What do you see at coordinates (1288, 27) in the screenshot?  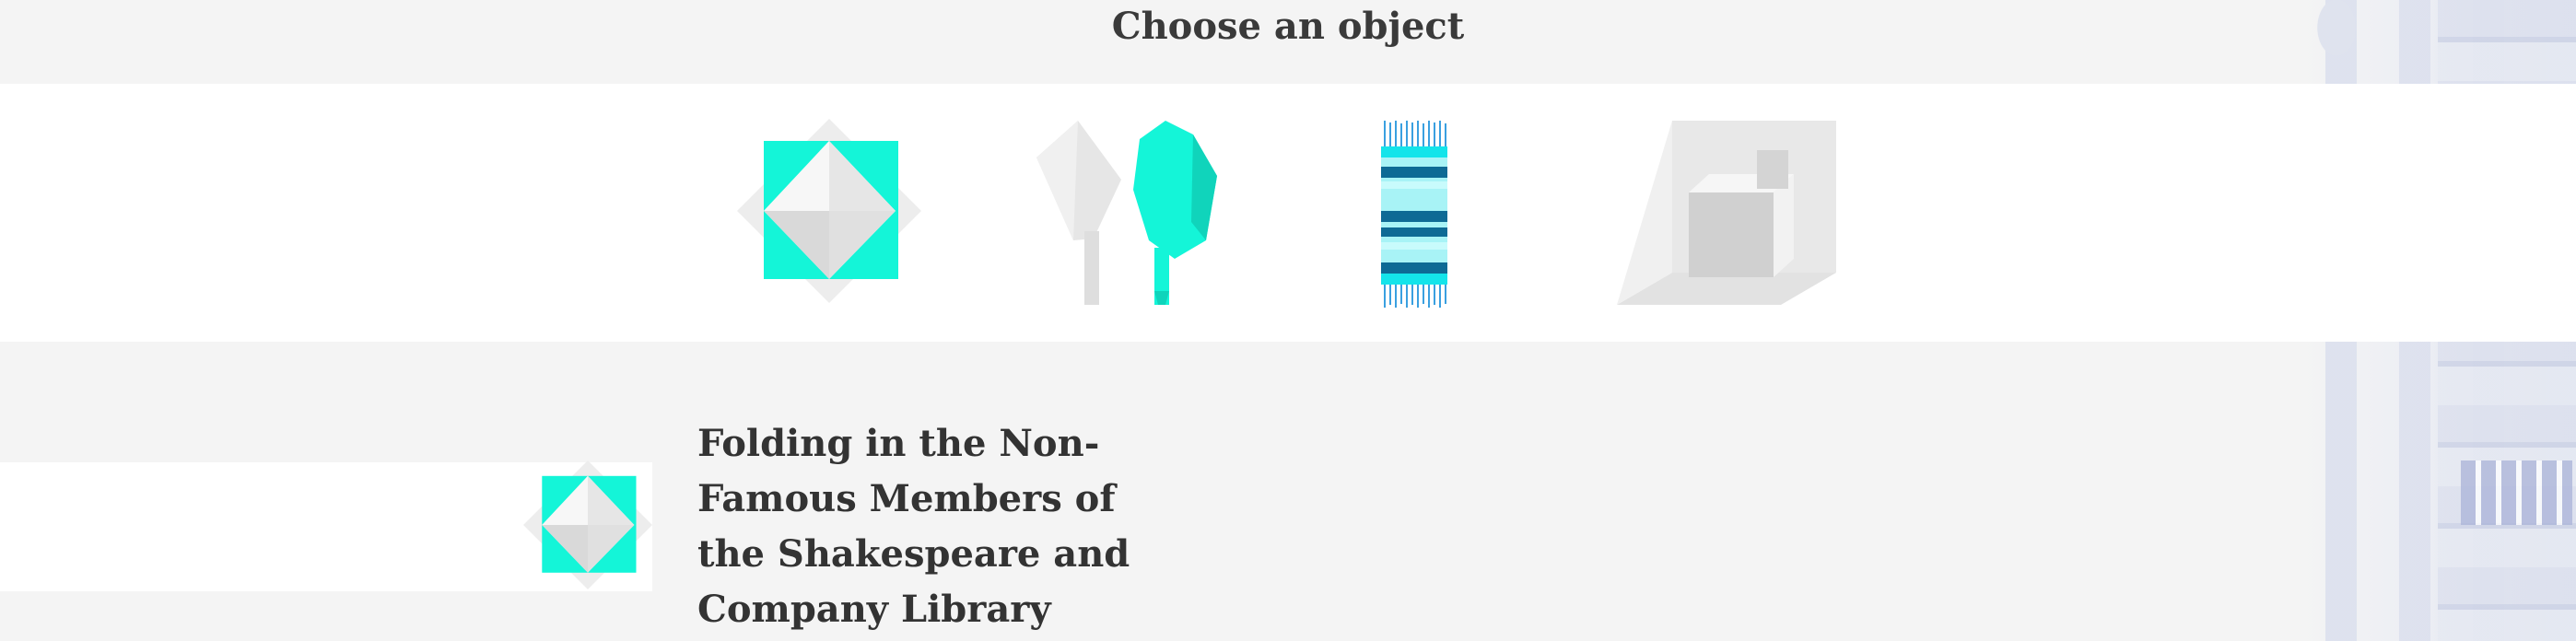 I see `page-title: Choose an object` at bounding box center [1288, 27].